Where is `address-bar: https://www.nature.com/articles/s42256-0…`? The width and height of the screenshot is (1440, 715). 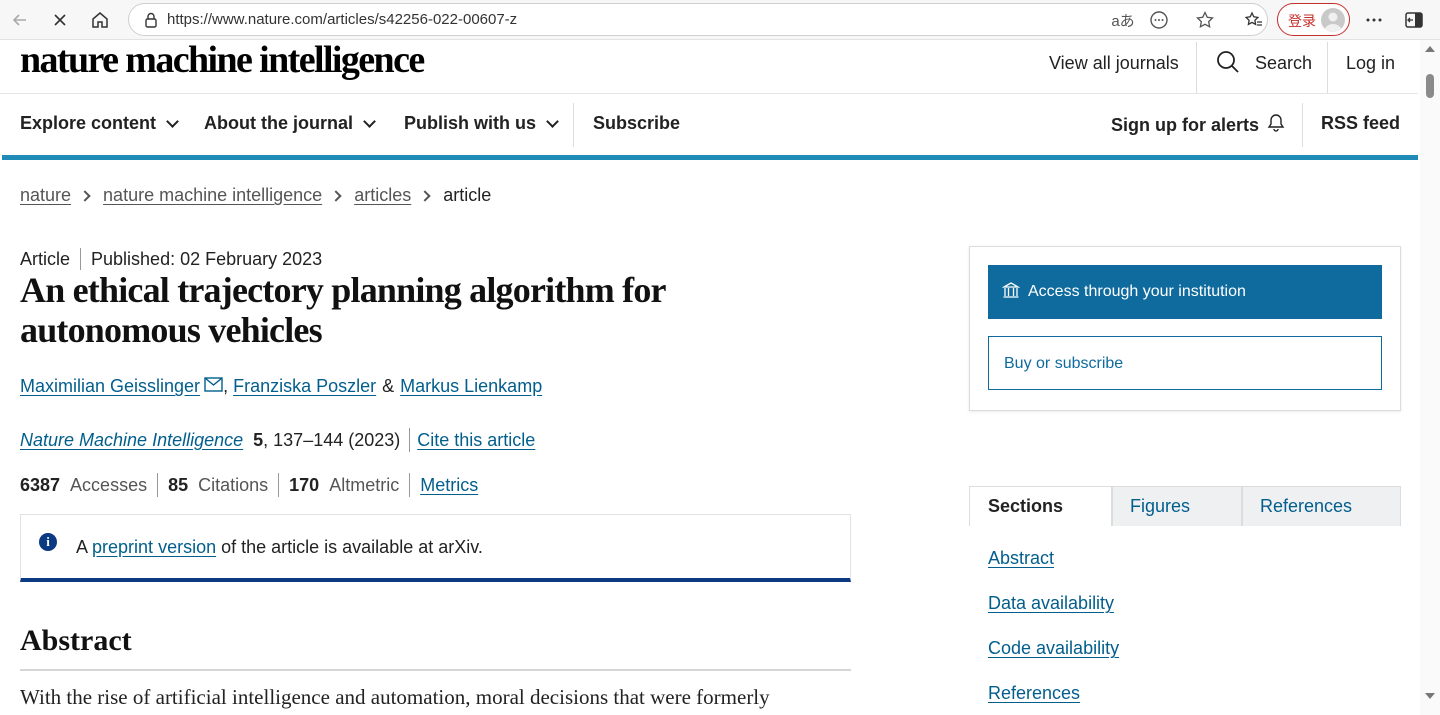
address-bar: https://www.nature.com/articles/s42256-0… is located at coordinates (698, 19).